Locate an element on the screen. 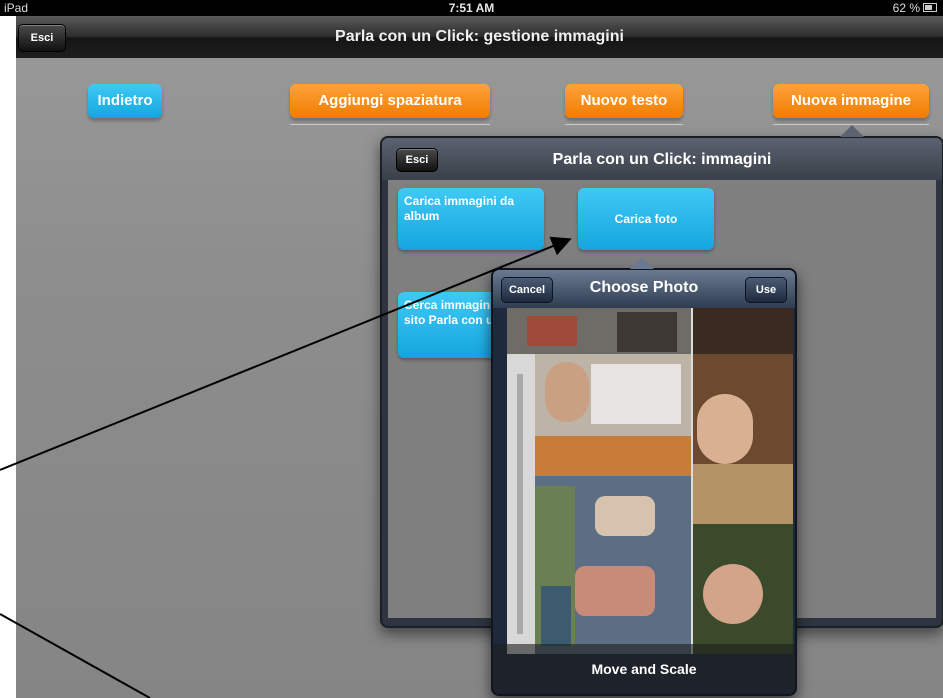 This screenshot has height=698, width=943. page-title: Parla con un Click: gestione immagini is located at coordinates (479, 36).